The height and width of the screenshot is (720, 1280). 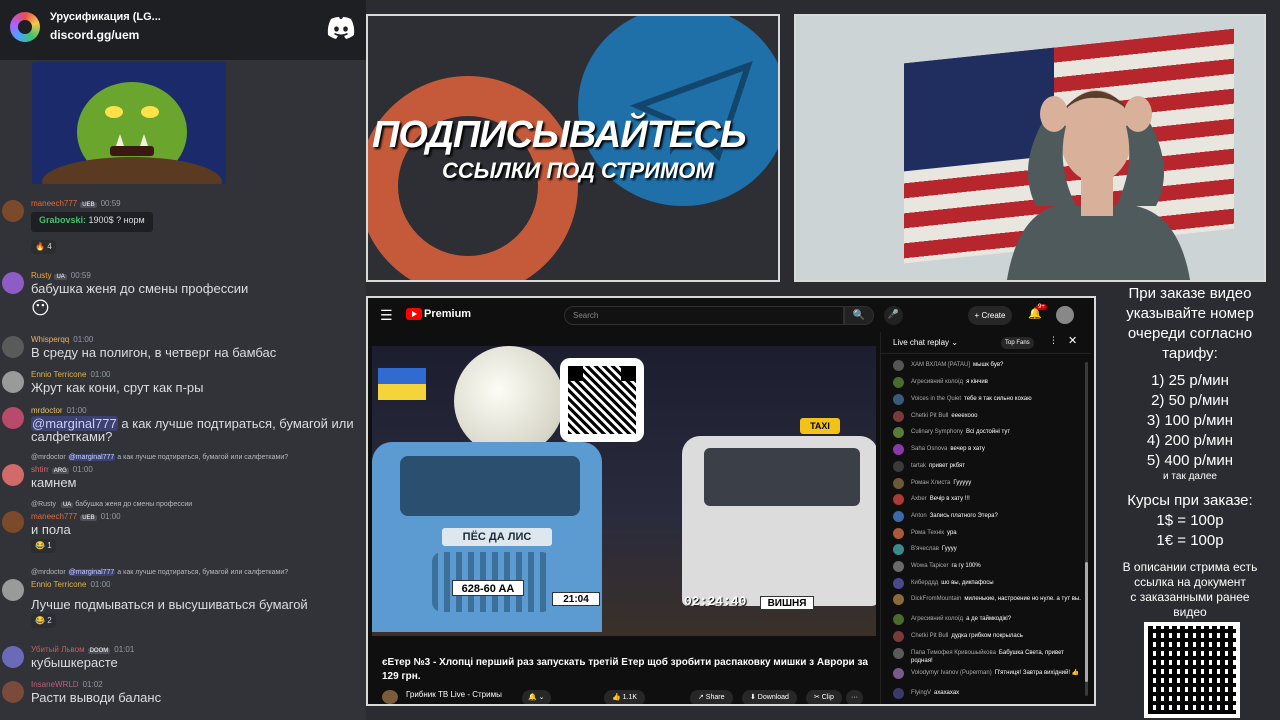 What do you see at coordinates (1190, 460) in the screenshot?
I see `tariff-item: 5) 400 р/мин` at bounding box center [1190, 460].